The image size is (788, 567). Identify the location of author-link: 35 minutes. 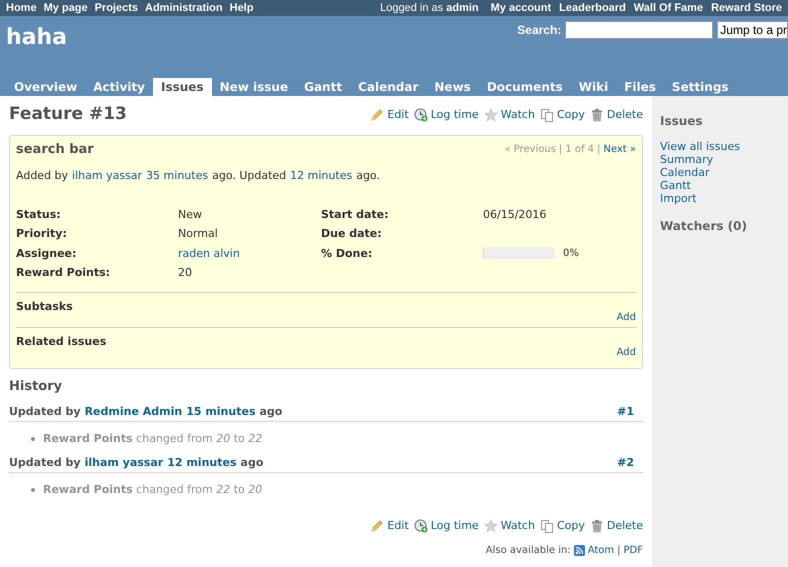
(177, 176).